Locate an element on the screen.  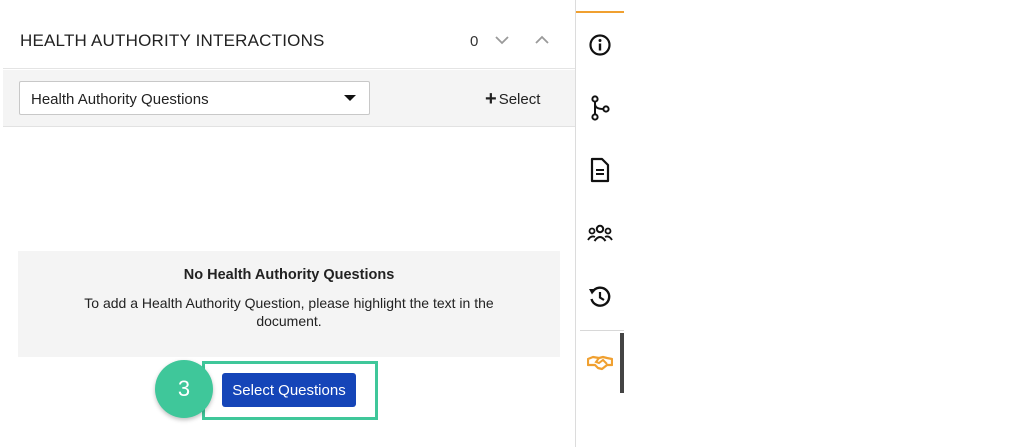
sidebar-item-info is located at coordinates (600, 45).